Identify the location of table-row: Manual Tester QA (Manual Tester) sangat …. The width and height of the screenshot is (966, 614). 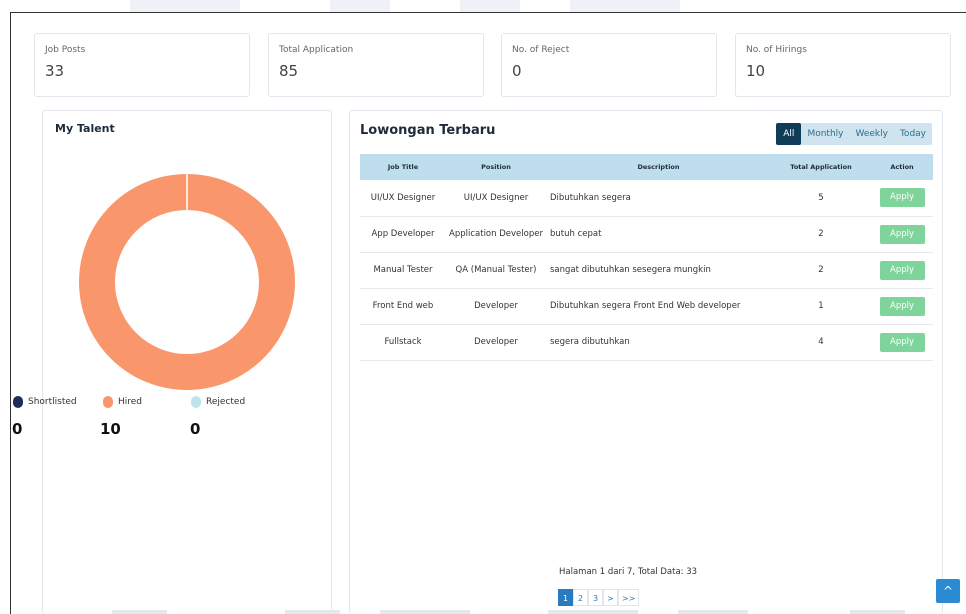
(646, 270).